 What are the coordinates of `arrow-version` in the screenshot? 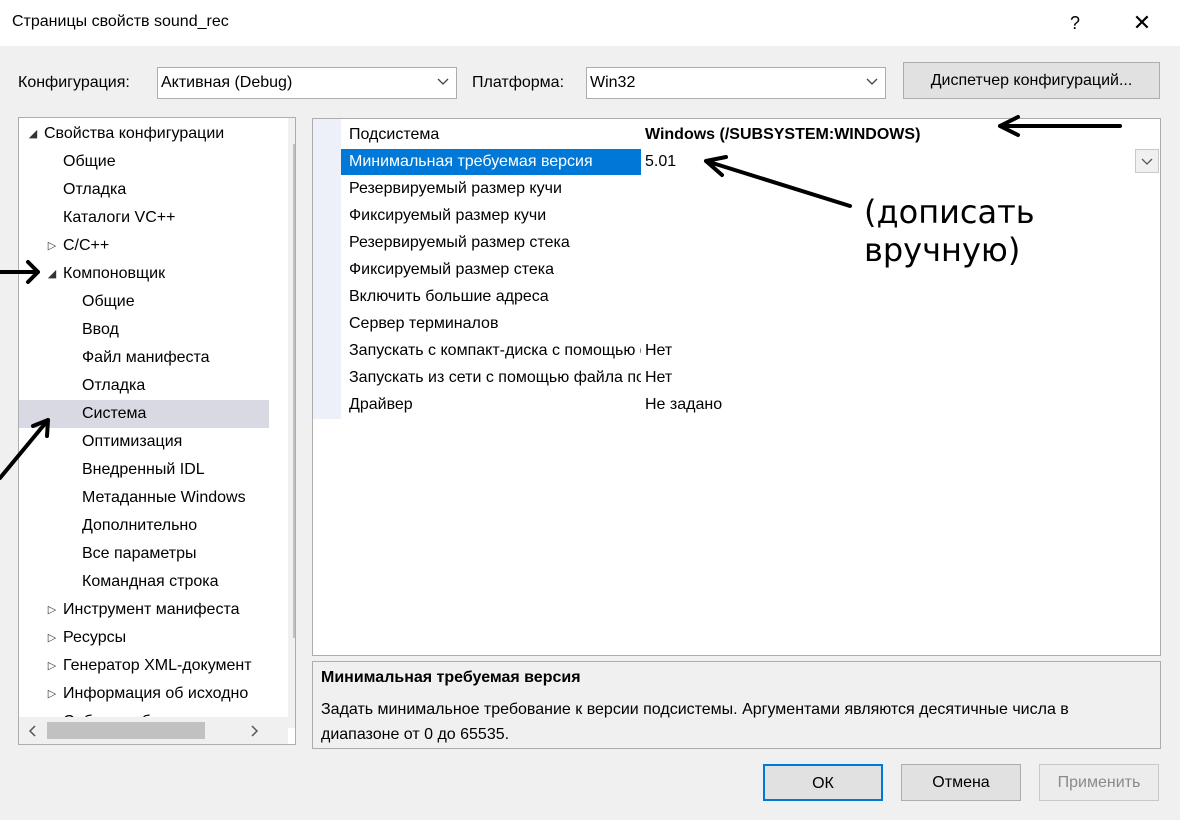 It's located at (778, 181).